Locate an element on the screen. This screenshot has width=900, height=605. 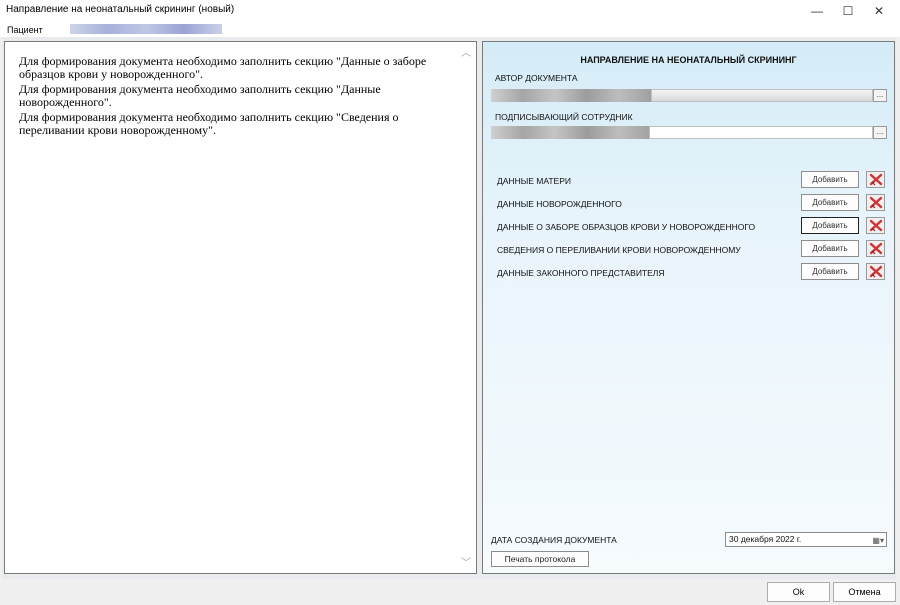
scroll-up-icon: ︿ is located at coordinates (466, 51).